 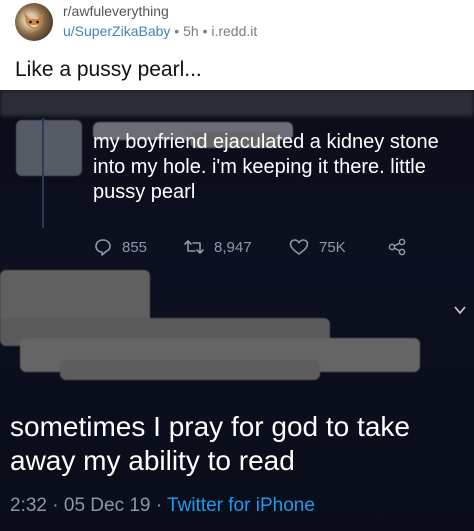 I want to click on post-age: 5h, so click(x=191, y=31).